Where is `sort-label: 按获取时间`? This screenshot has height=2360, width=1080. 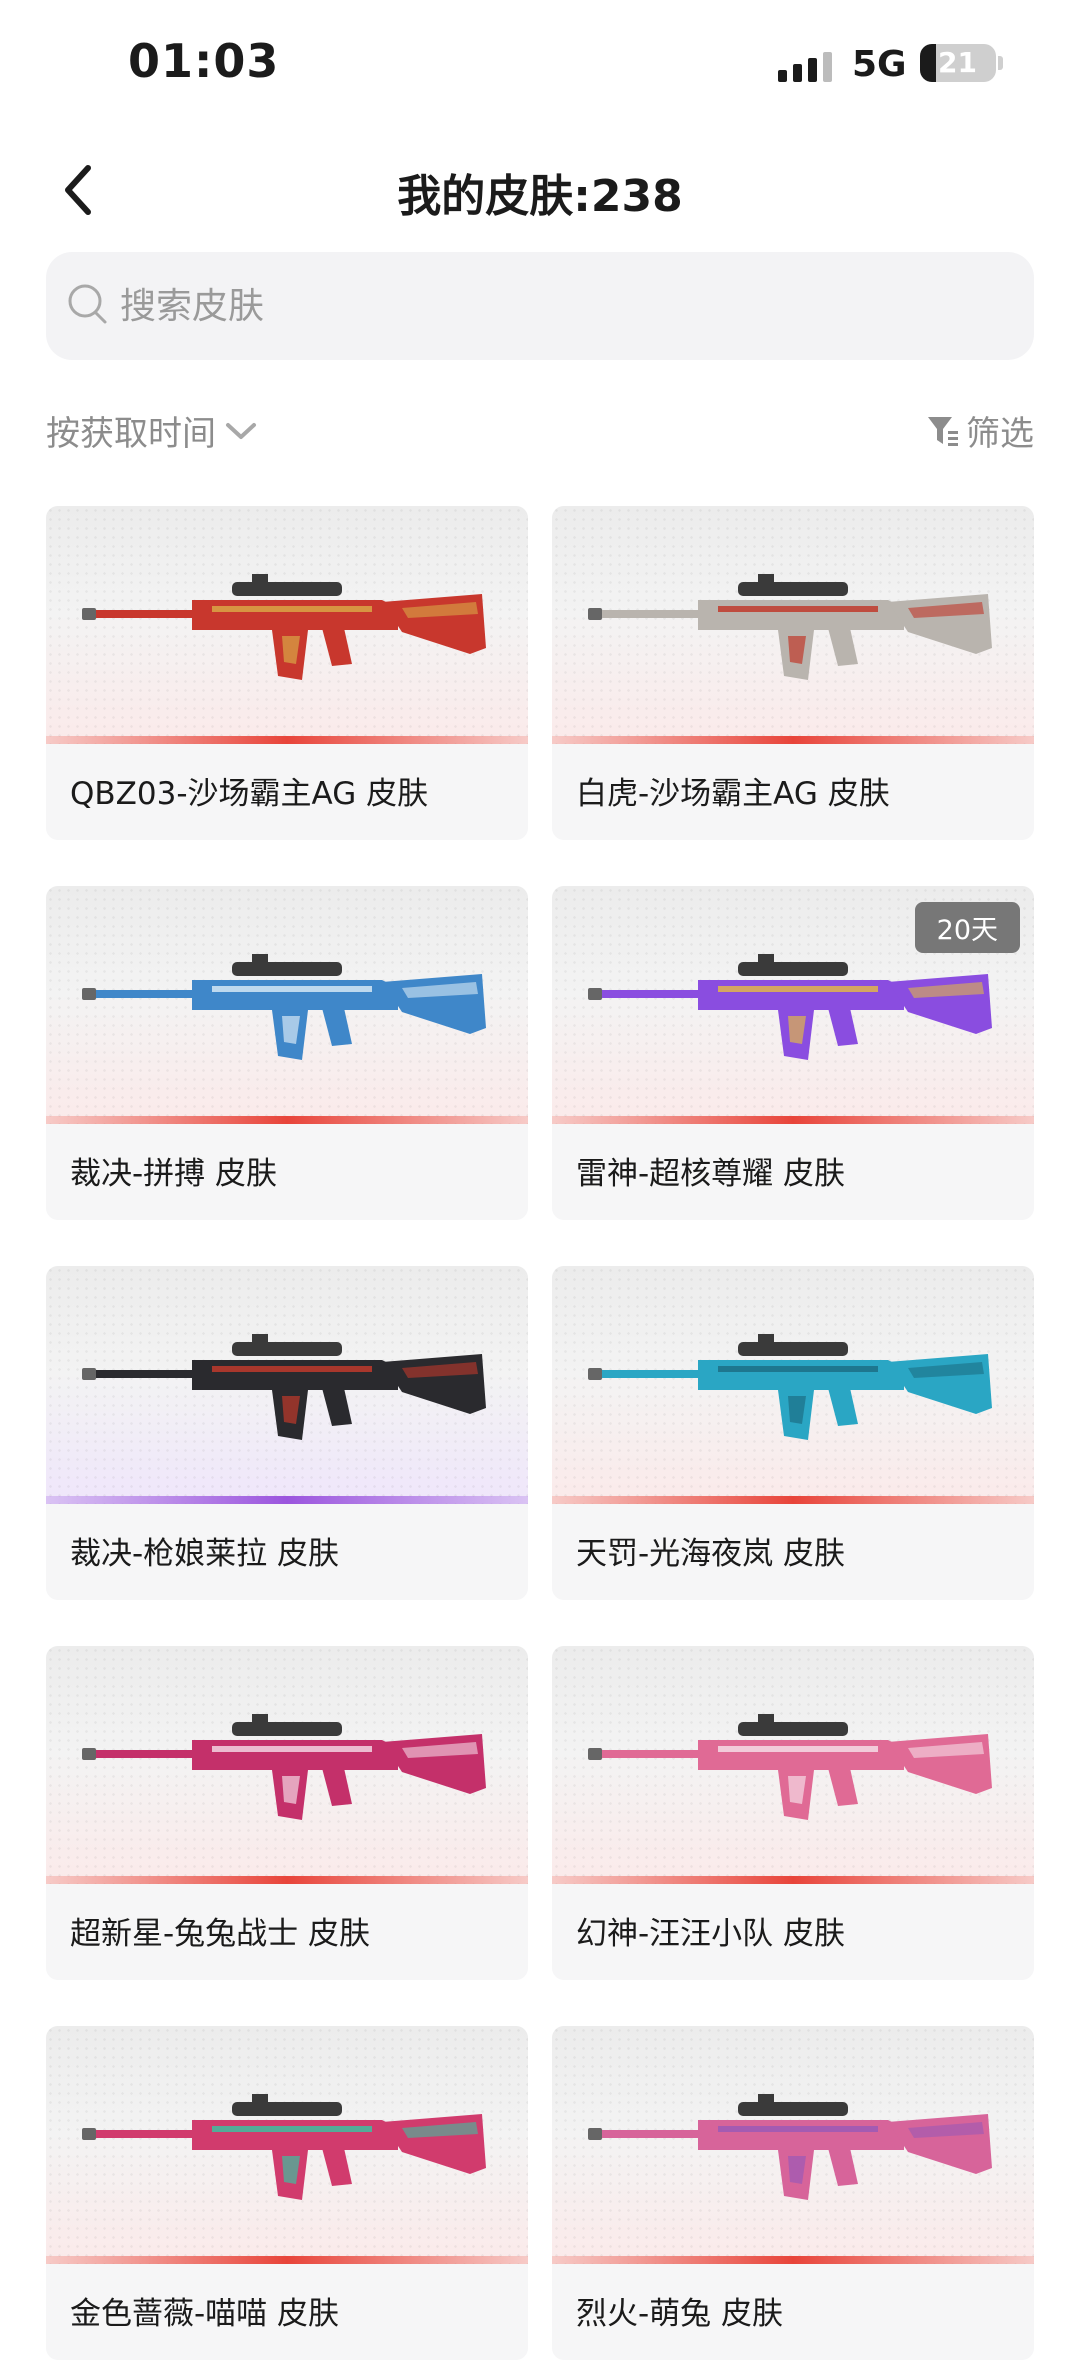 sort-label: 按获取时间 is located at coordinates (131, 434).